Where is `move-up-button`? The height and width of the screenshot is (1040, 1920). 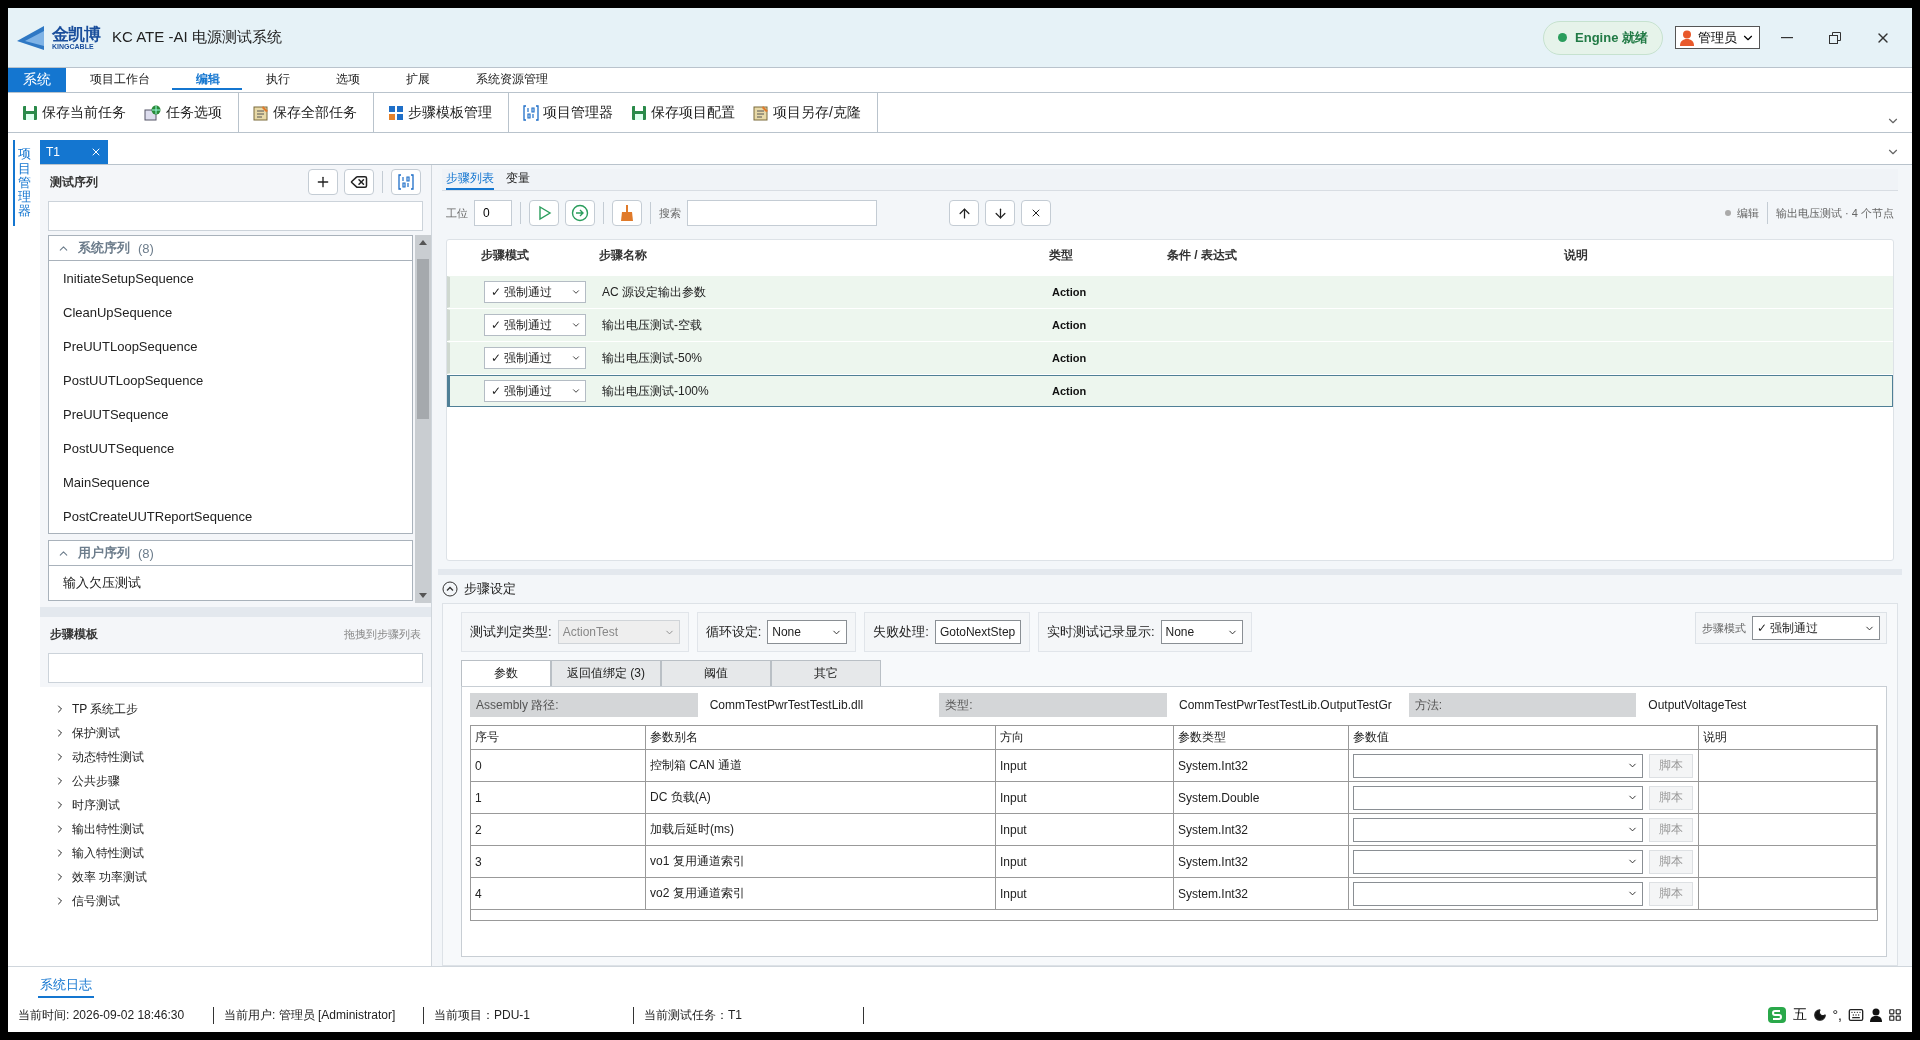 move-up-button is located at coordinates (964, 213).